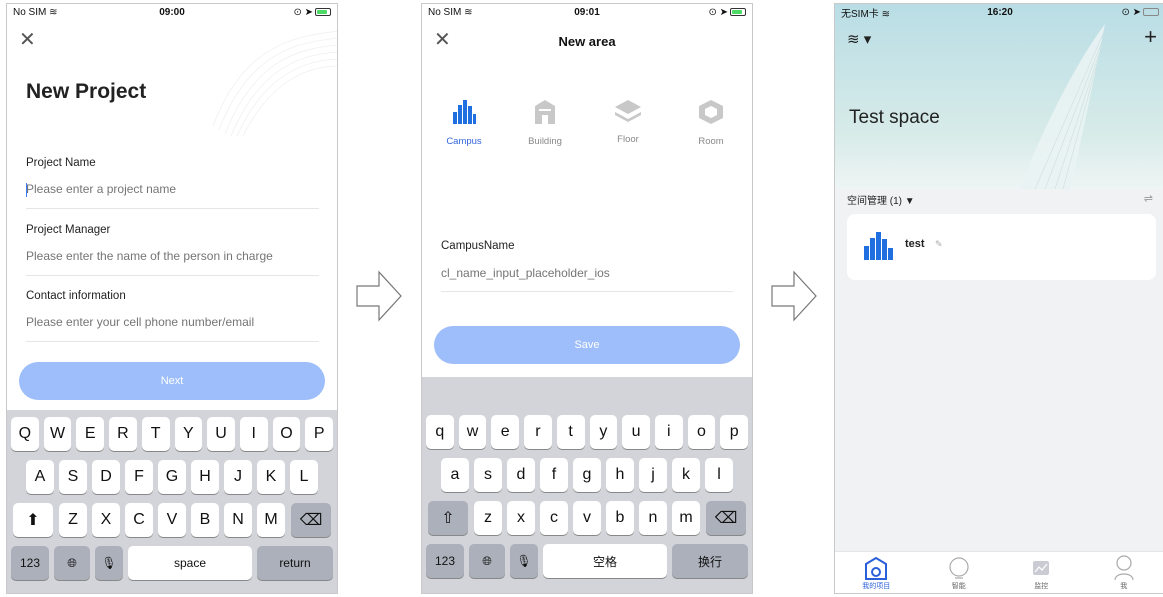 The image size is (1163, 597). I want to click on key: x, so click(521, 518).